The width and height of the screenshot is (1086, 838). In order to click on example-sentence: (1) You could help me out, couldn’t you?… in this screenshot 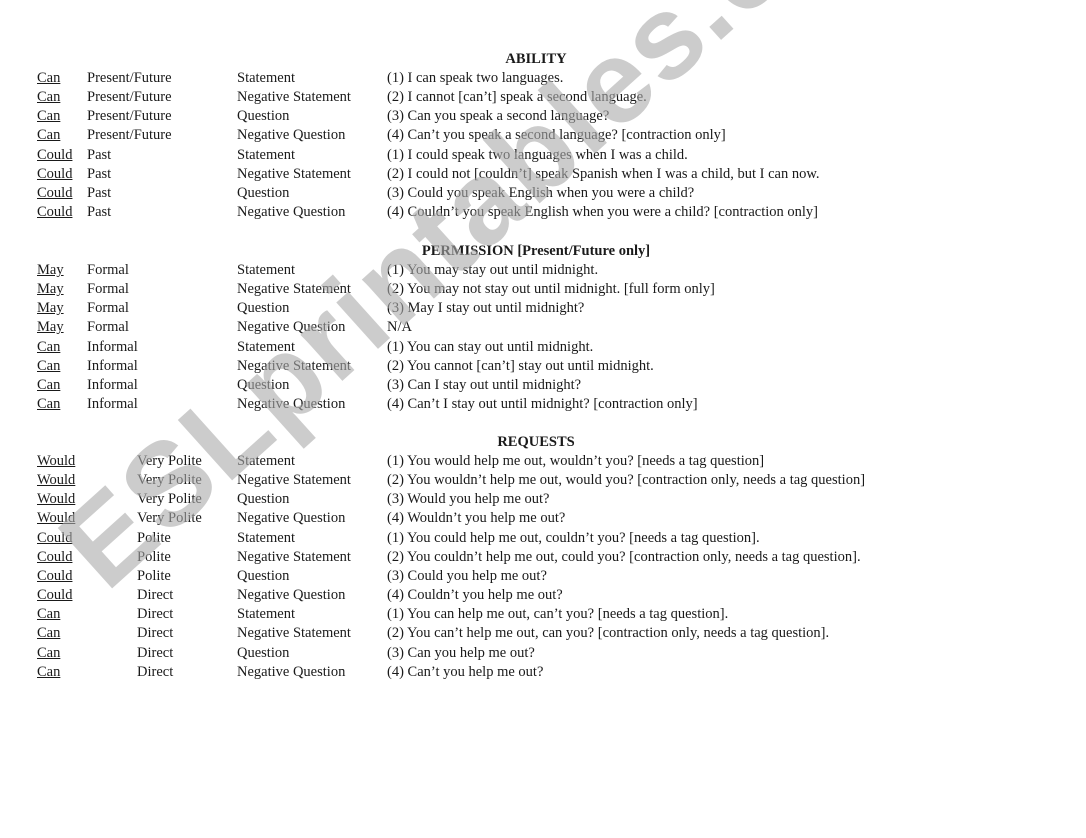, I will do `click(573, 537)`.